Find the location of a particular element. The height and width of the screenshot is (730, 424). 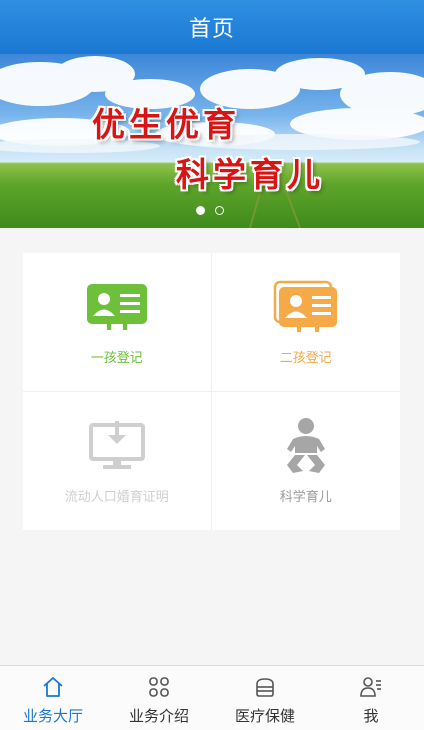

carousel-indicator is located at coordinates (210, 210).